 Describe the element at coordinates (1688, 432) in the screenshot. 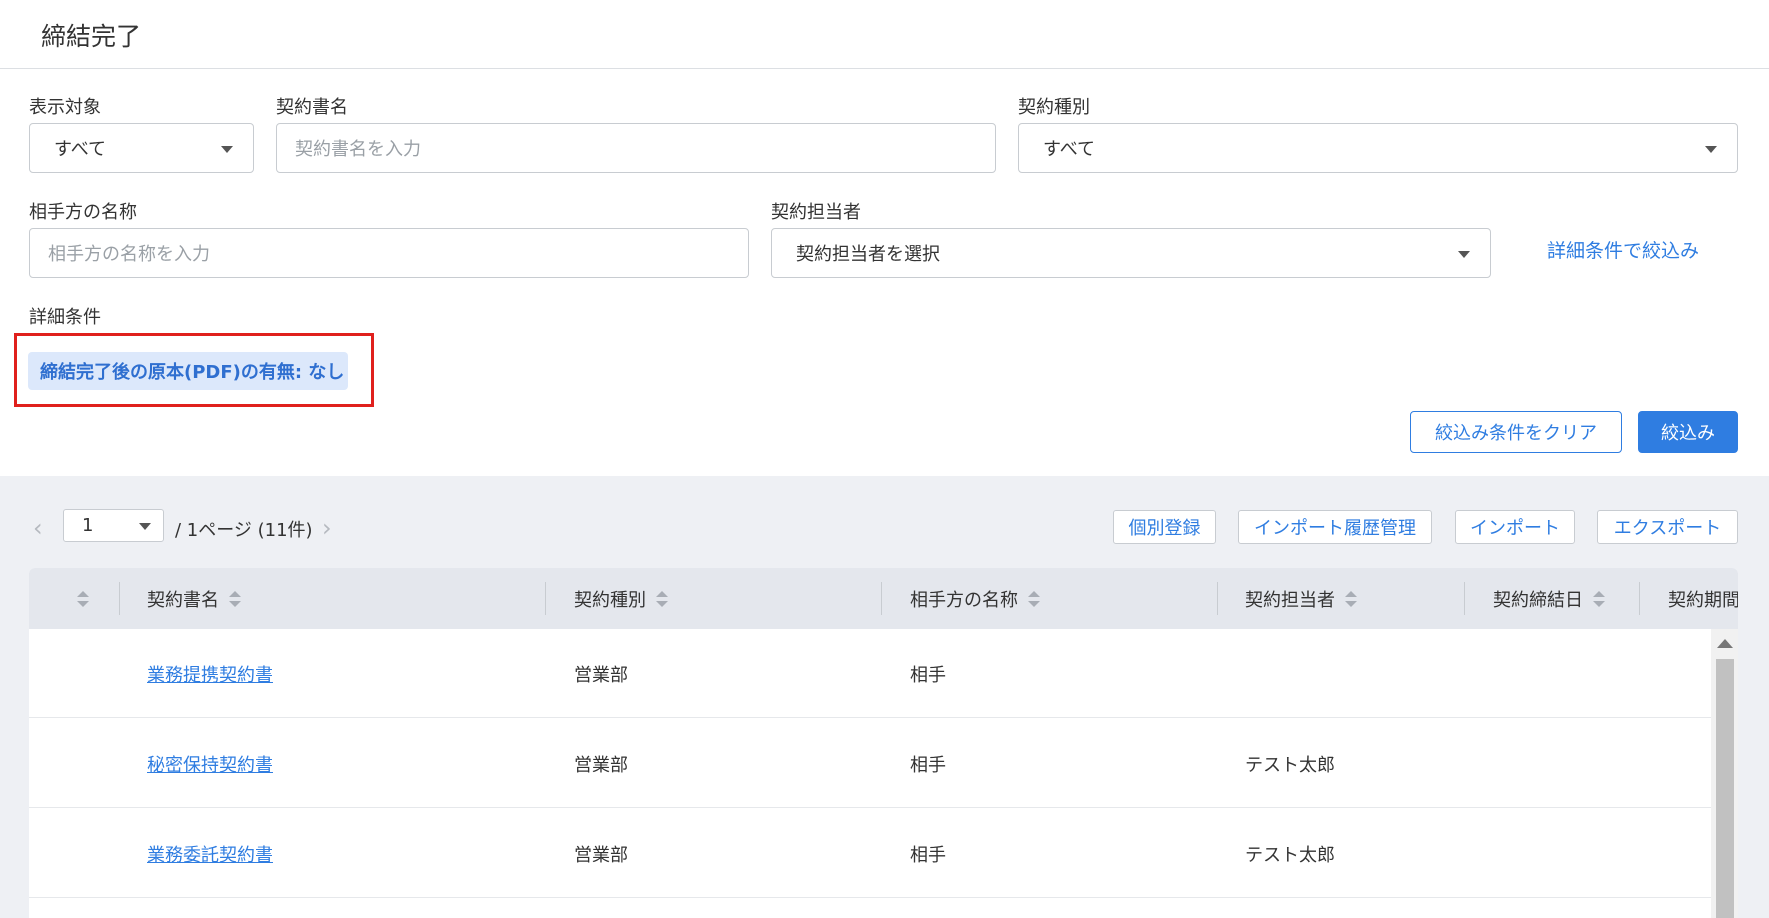

I see `apply-filter-button: 絞込み` at that location.